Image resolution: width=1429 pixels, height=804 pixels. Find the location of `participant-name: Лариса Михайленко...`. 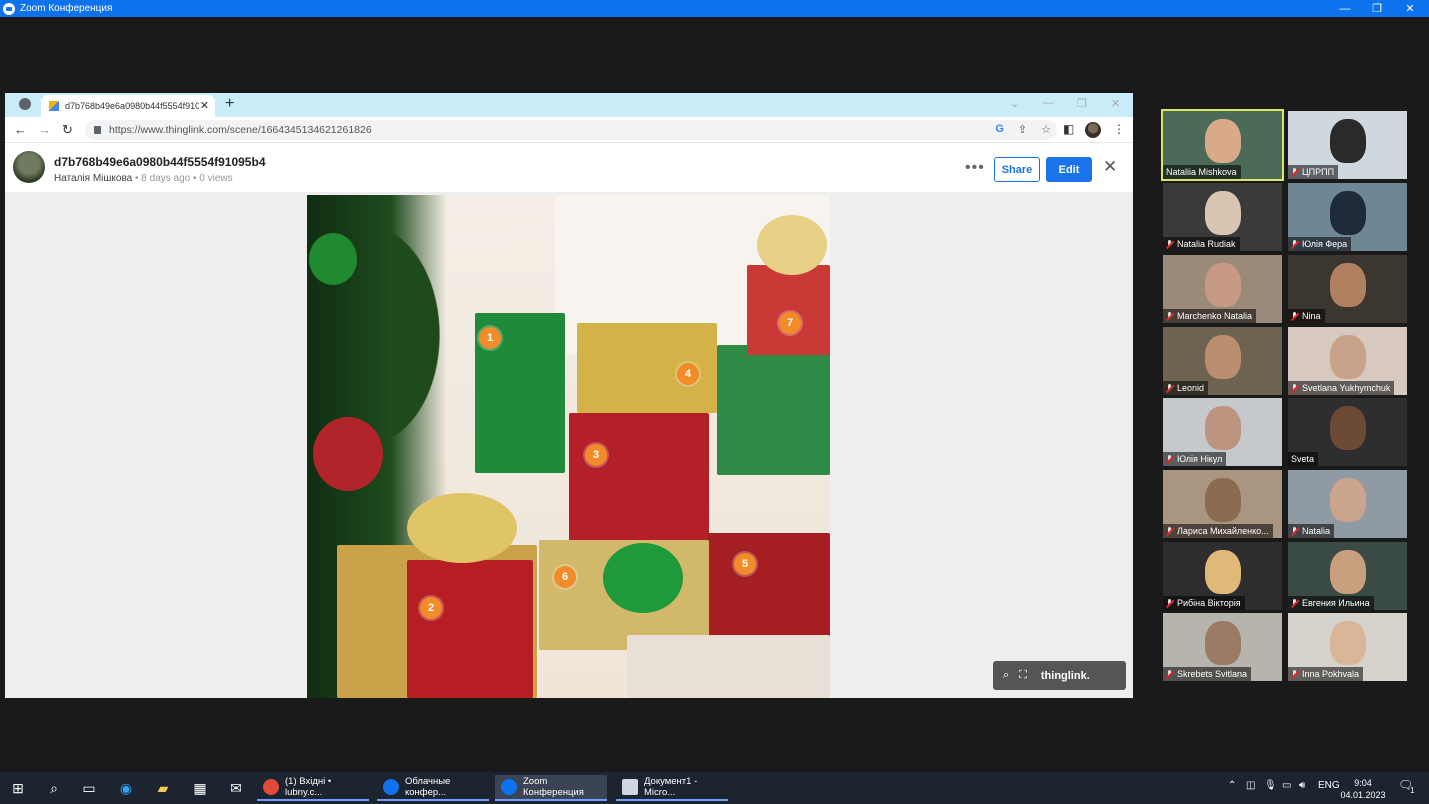

participant-name: Лариса Михайленко... is located at coordinates (1223, 531).